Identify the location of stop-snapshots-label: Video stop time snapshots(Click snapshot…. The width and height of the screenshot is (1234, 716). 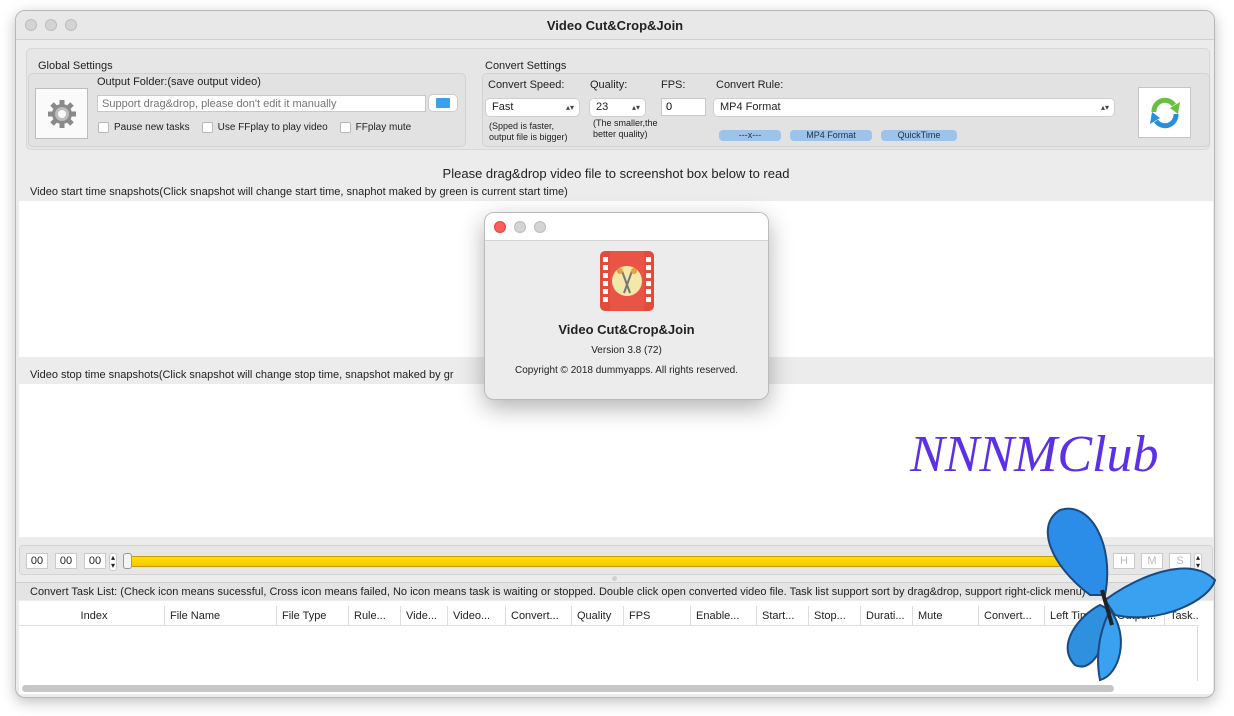
(242, 375).